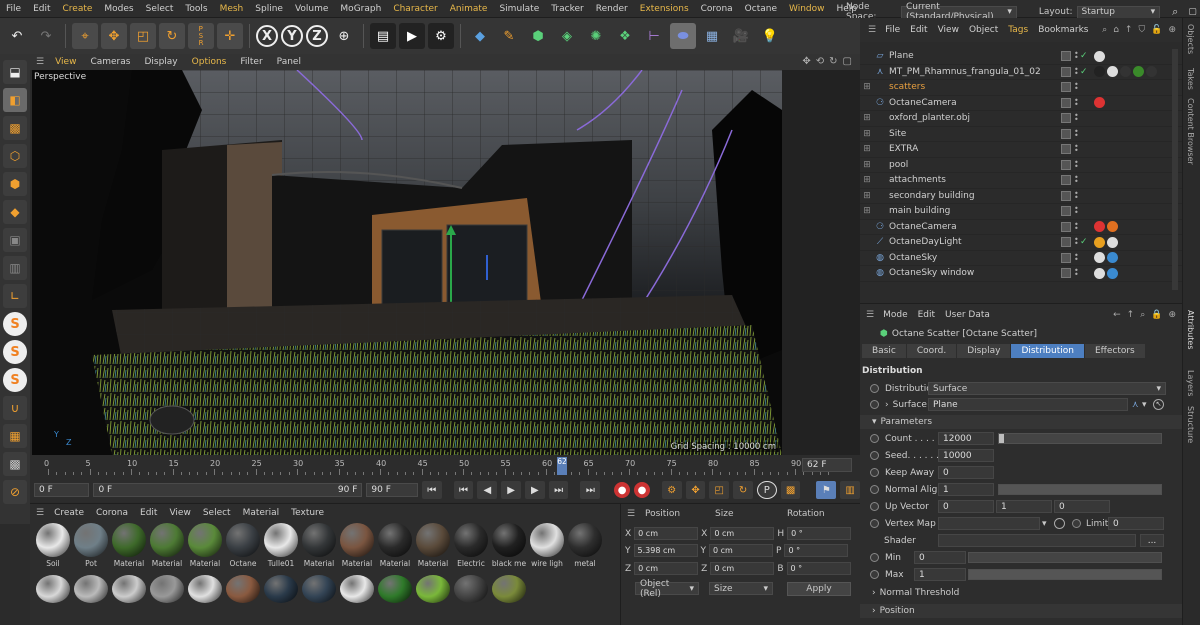 The height and width of the screenshot is (625, 1200). Describe the element at coordinates (91, 545) in the screenshot. I see `material-swatch: Pot` at that location.